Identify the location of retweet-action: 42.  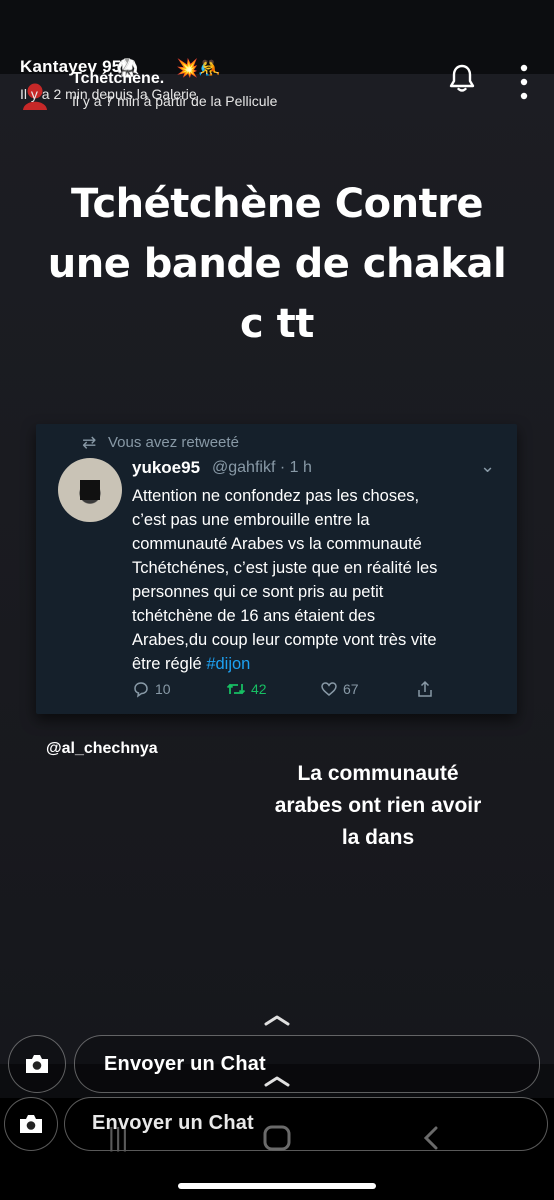
(246, 689).